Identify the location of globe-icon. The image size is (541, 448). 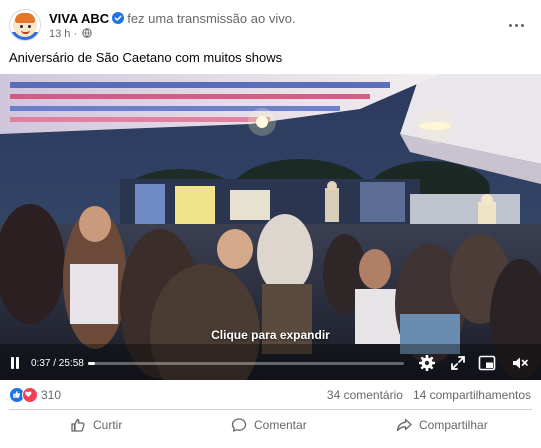
(87, 33).